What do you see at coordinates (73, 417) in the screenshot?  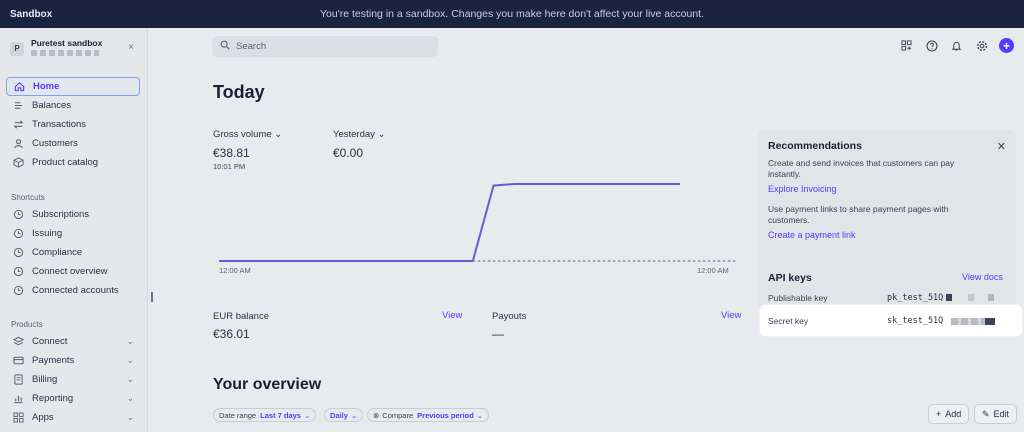 I see `sidebar-item-apps: Apps ⌄` at bounding box center [73, 417].